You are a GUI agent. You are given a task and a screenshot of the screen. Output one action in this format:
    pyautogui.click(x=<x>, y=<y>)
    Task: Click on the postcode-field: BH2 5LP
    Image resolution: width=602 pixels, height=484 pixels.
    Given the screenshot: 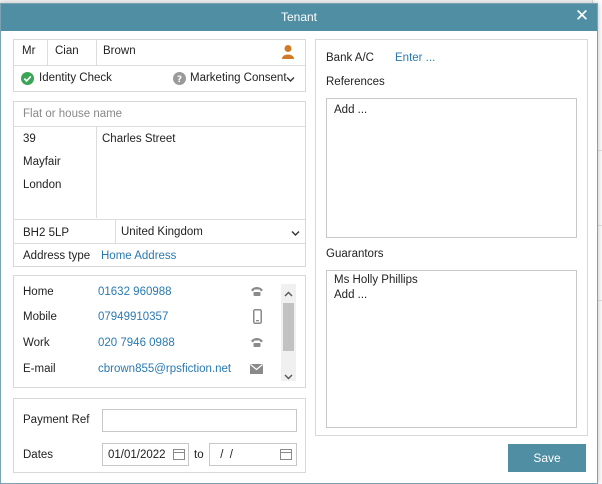 What is the action you would take?
    pyautogui.click(x=46, y=233)
    